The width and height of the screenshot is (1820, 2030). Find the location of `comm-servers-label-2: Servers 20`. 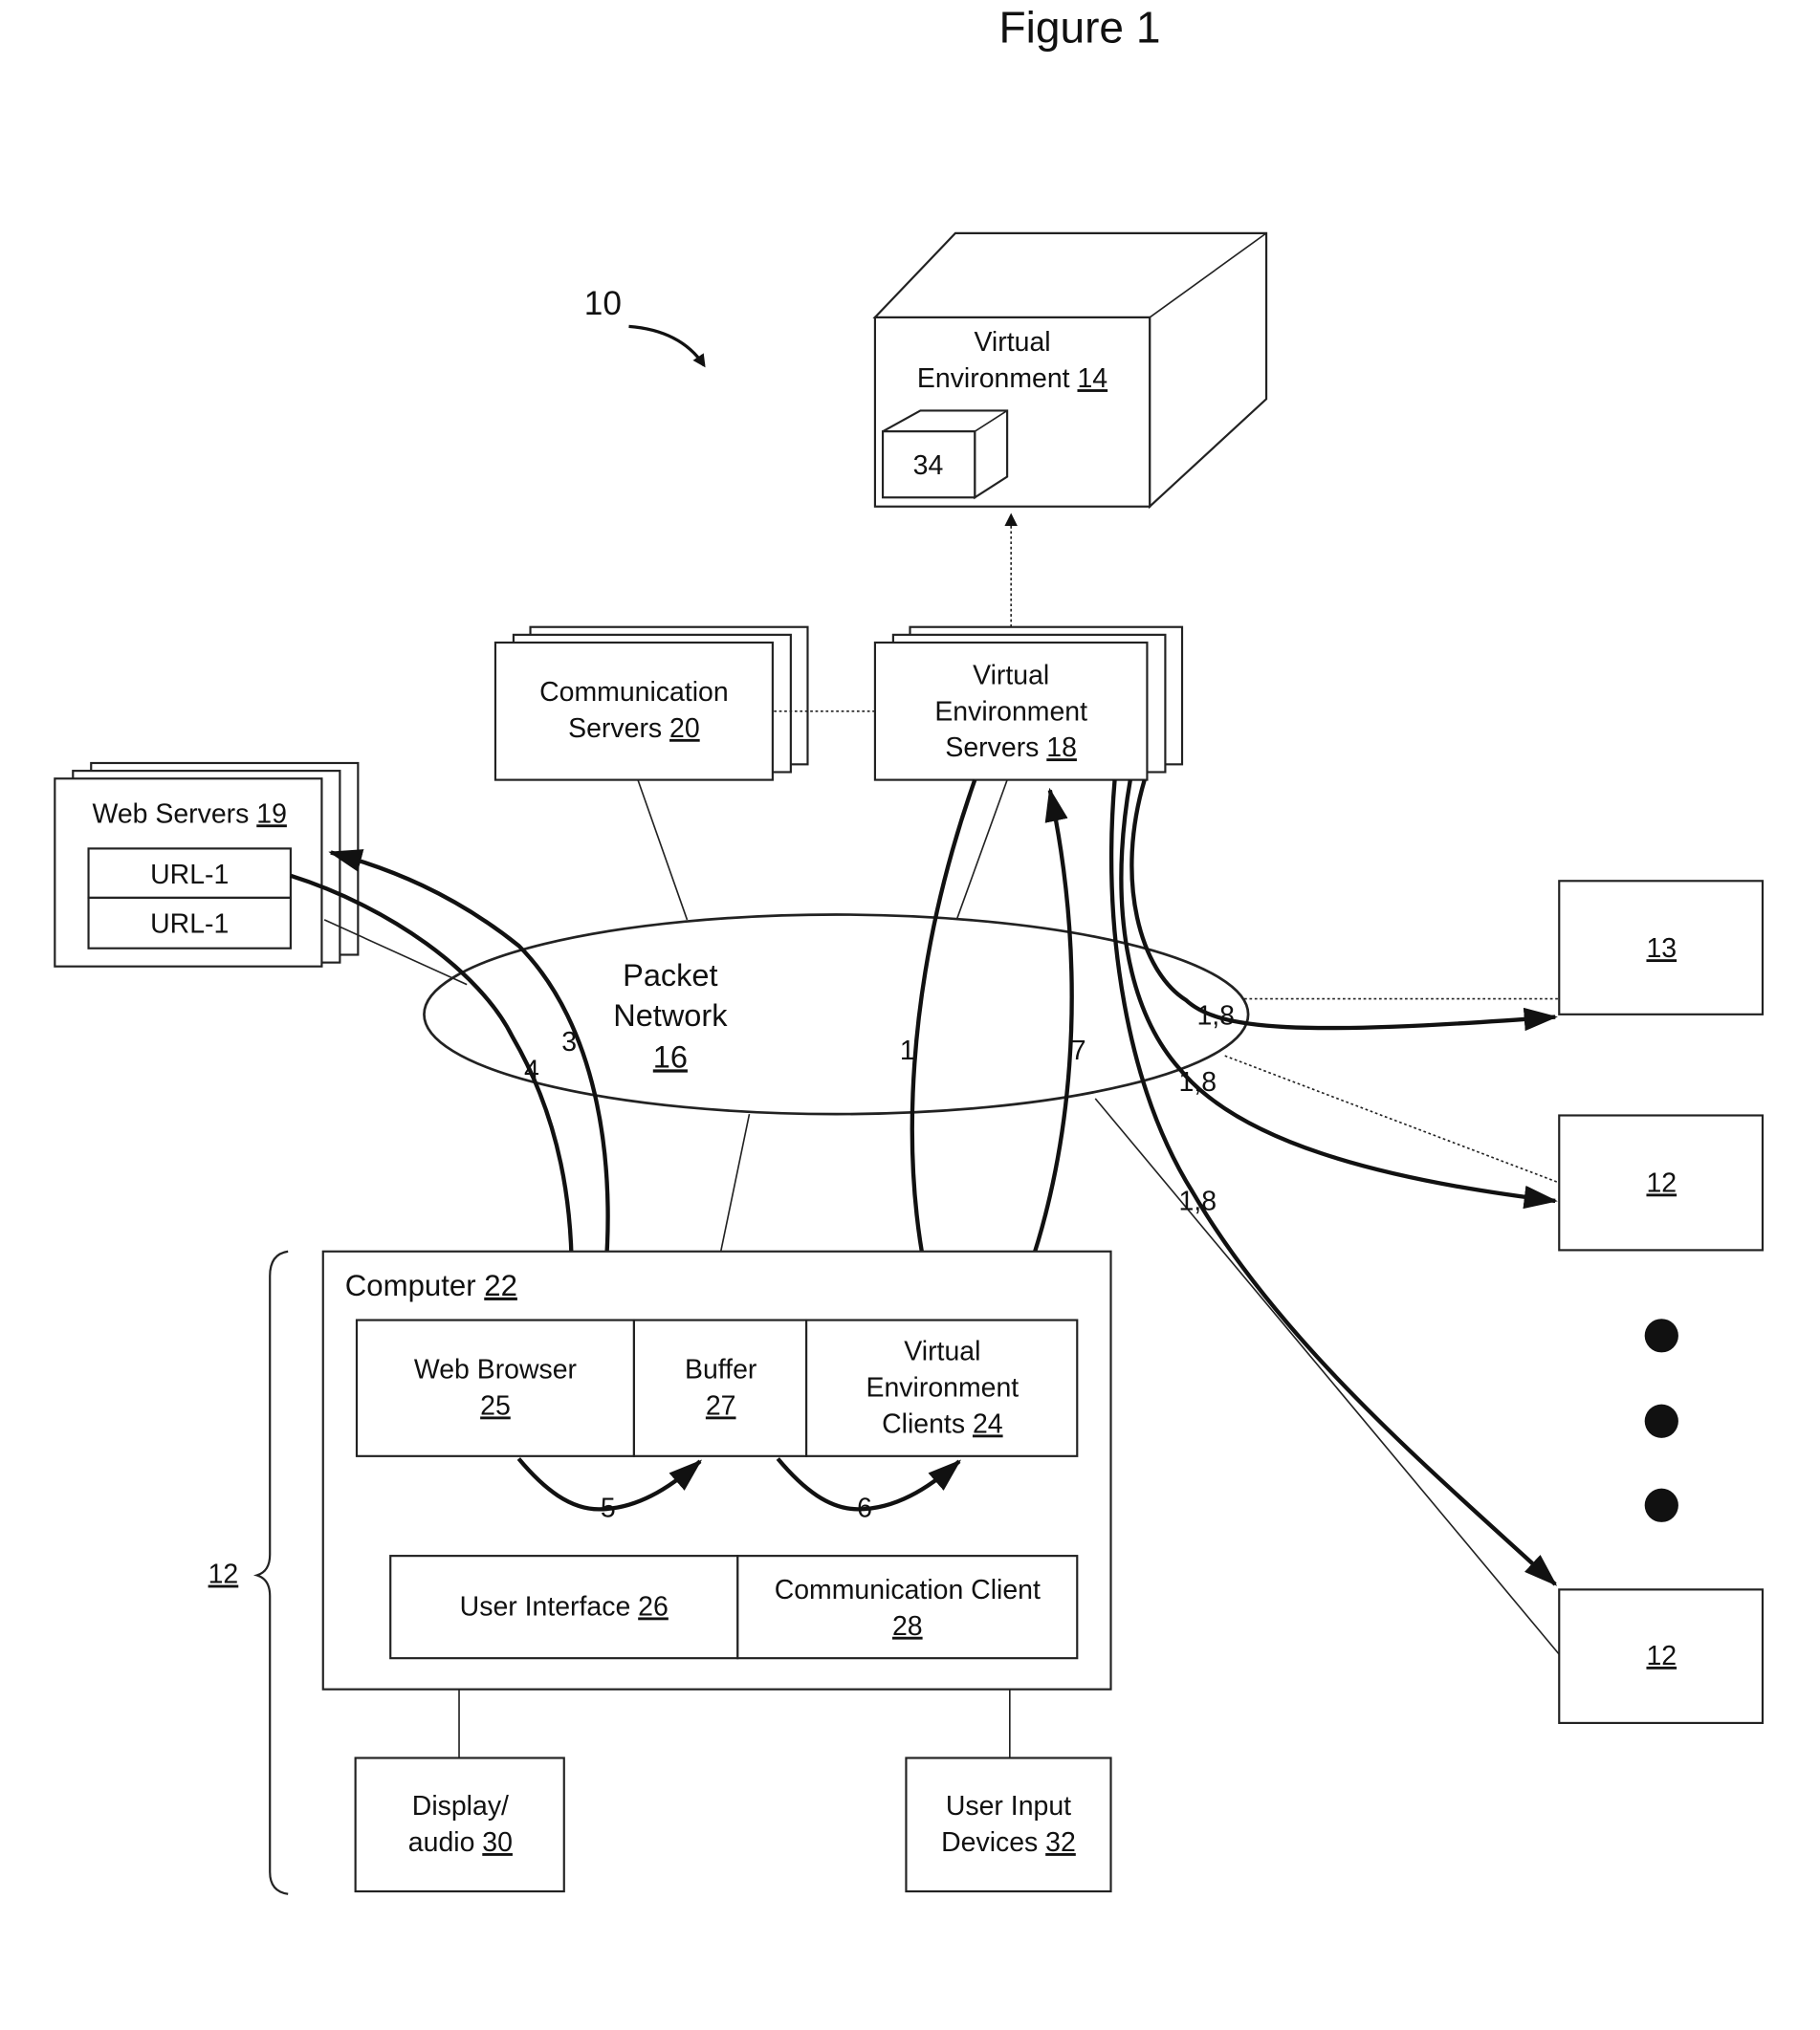

comm-servers-label-2: Servers 20 is located at coordinates (634, 728).